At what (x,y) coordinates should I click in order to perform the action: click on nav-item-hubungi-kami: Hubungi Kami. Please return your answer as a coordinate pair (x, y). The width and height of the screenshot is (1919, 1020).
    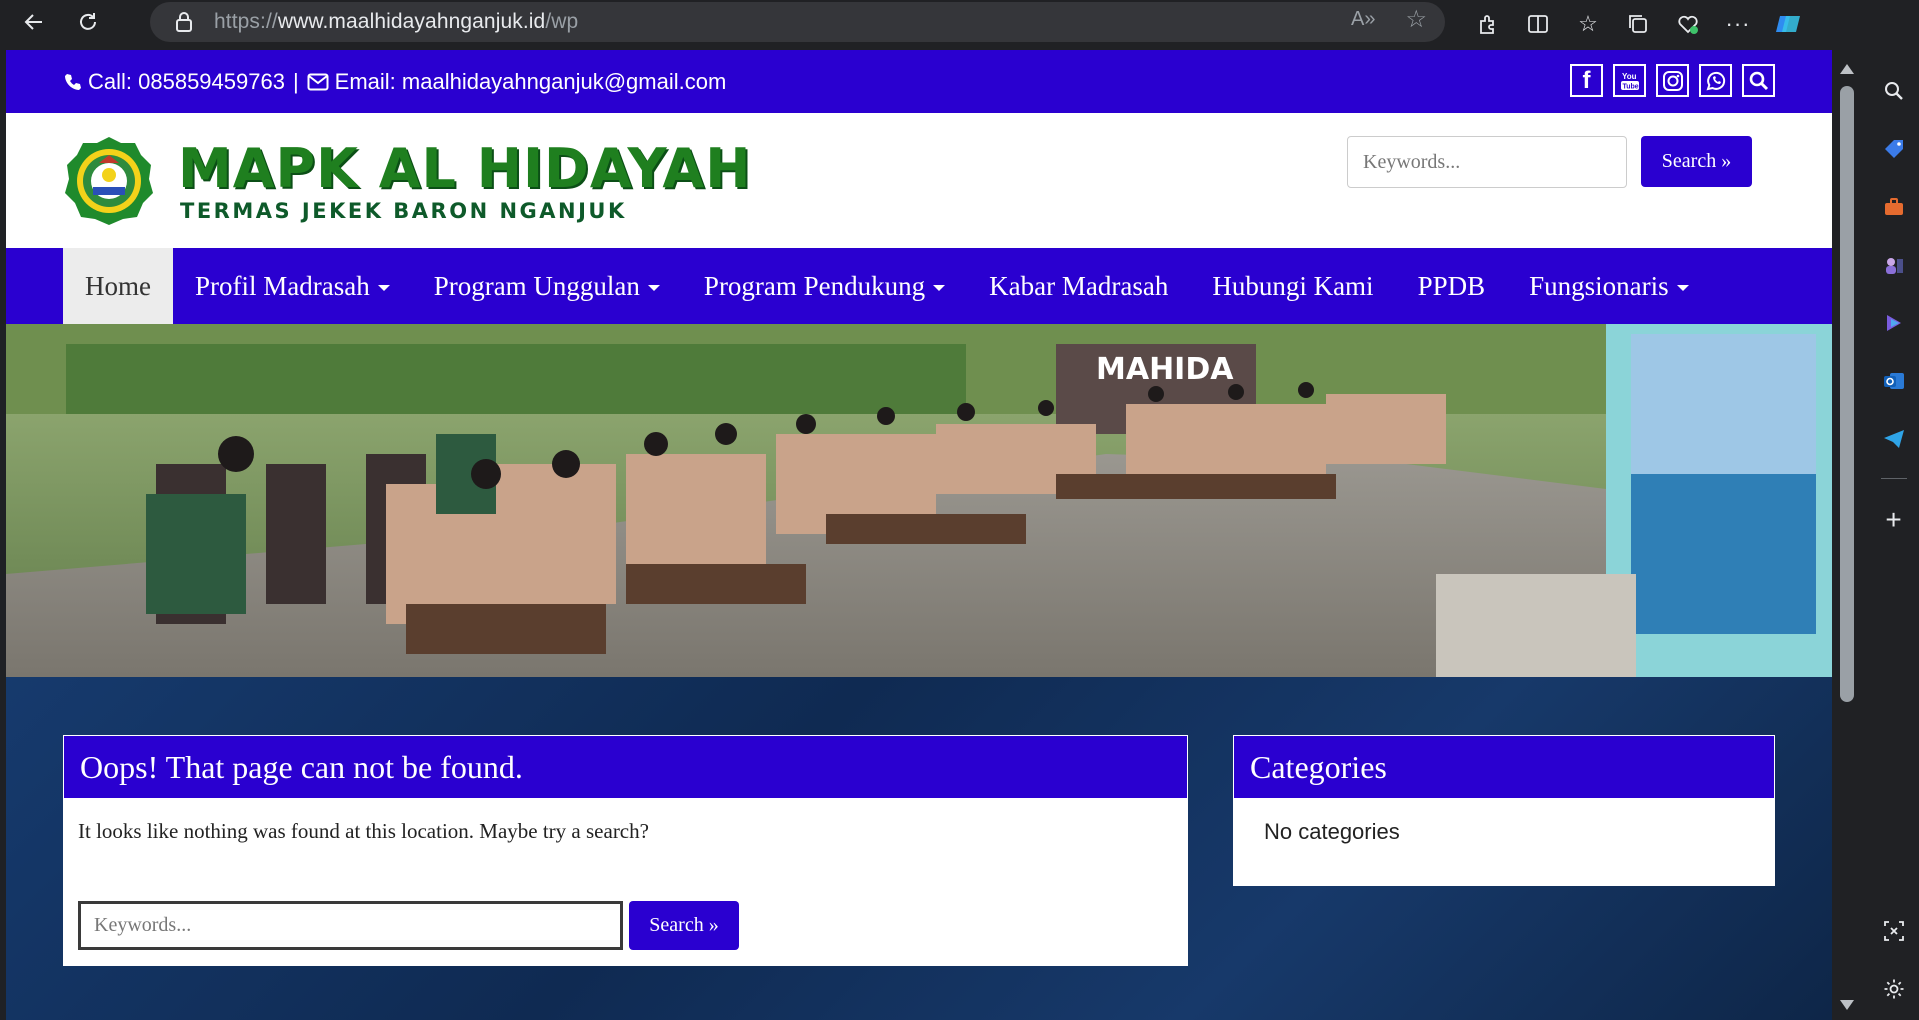
    Looking at the image, I should click on (1292, 286).